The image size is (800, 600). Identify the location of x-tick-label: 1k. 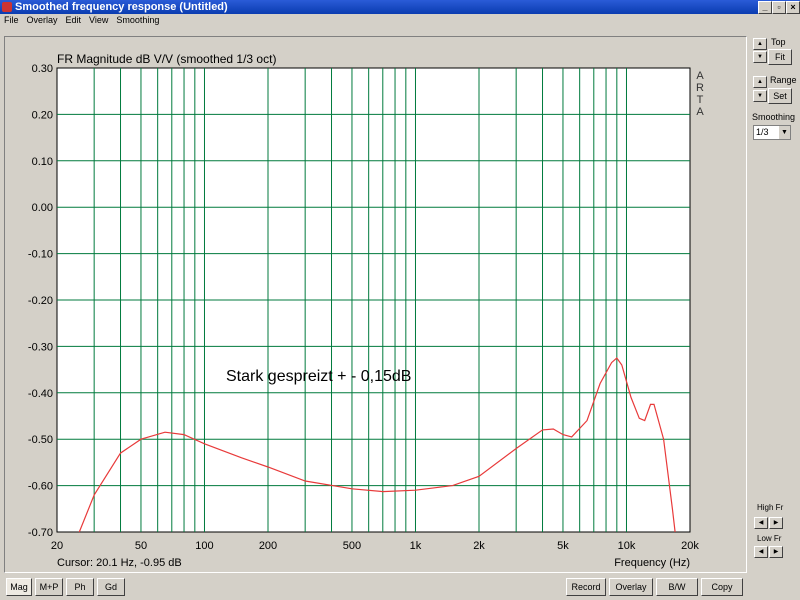
(416, 546).